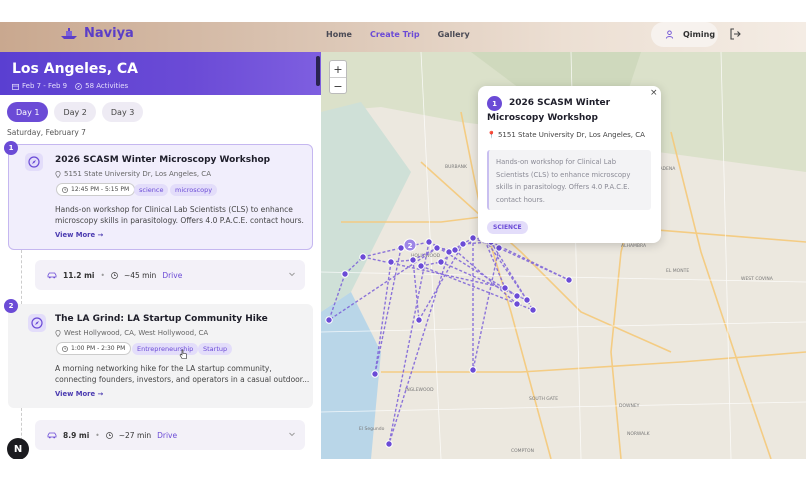  Describe the element at coordinates (58, 174) in the screenshot. I see `location-pin-icon` at that location.